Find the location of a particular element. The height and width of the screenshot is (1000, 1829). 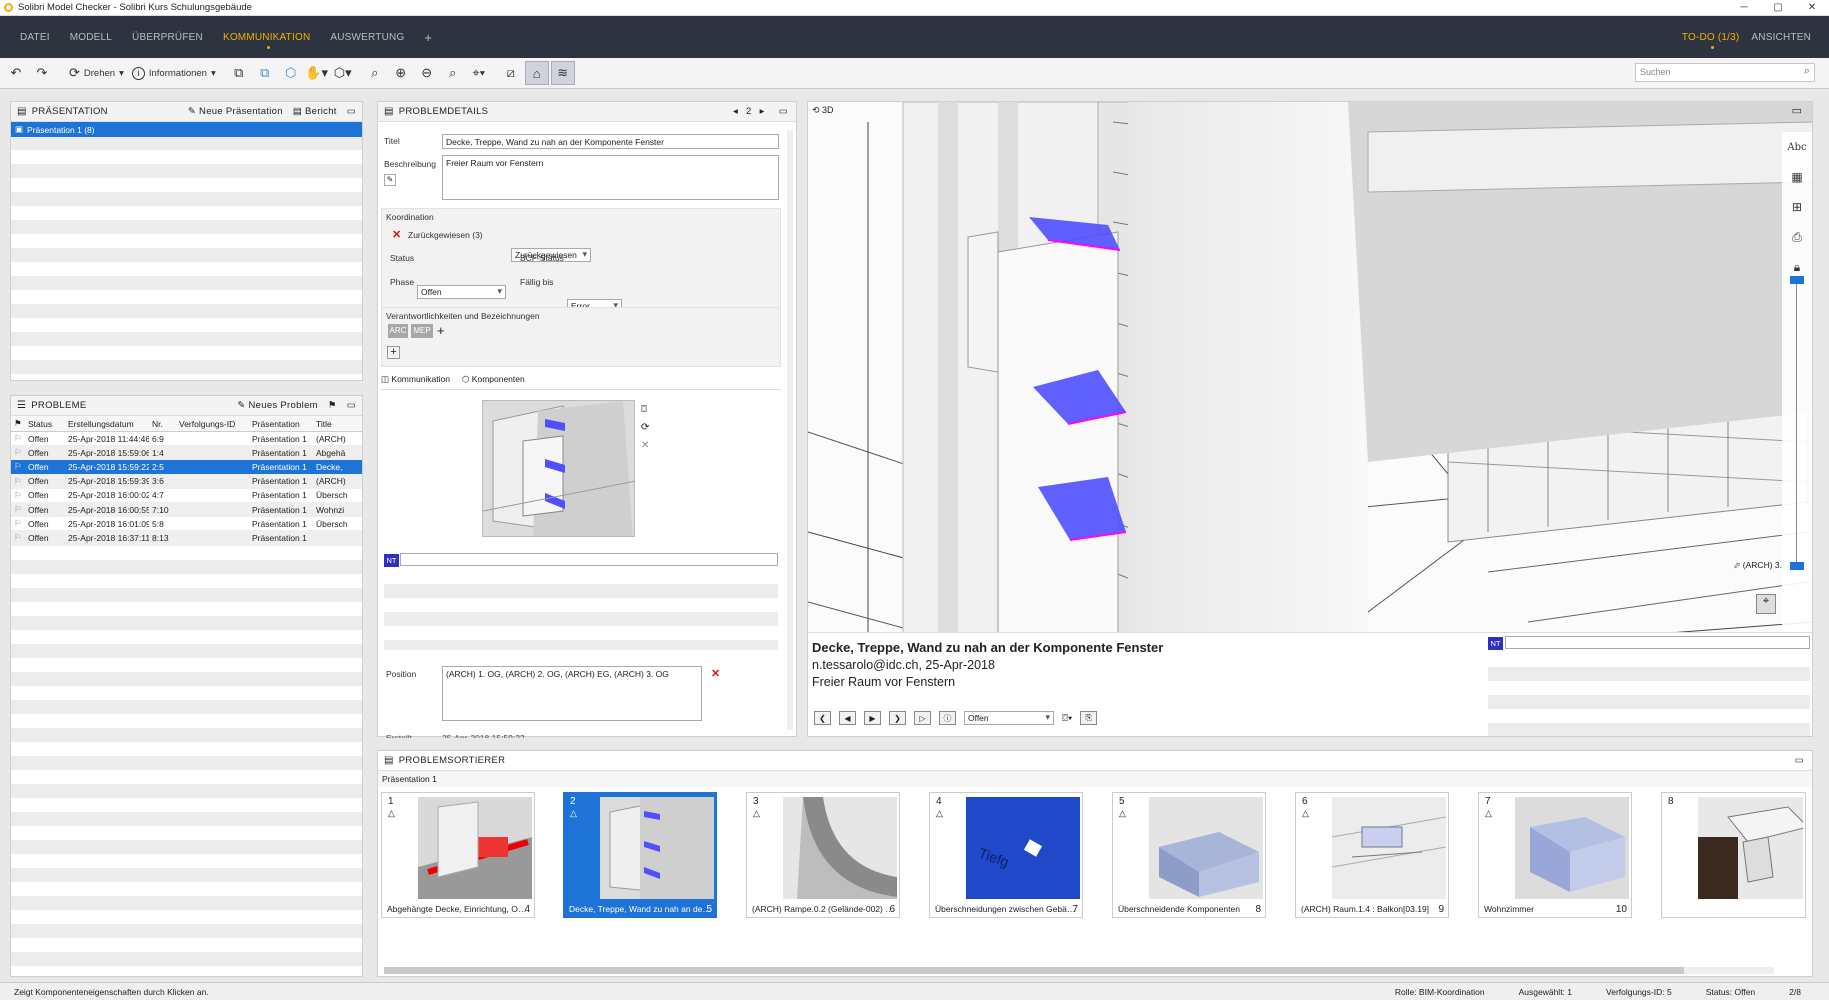

next-icon: ▶ is located at coordinates (872, 718).